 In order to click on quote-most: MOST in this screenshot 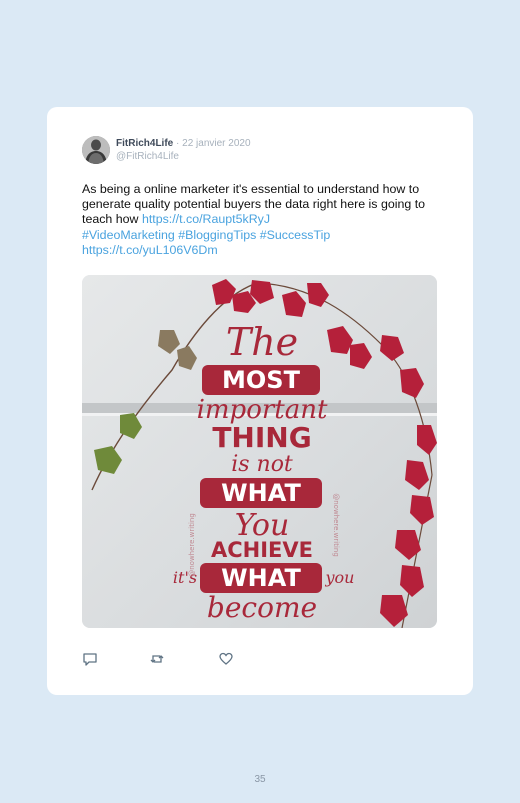, I will do `click(261, 380)`.